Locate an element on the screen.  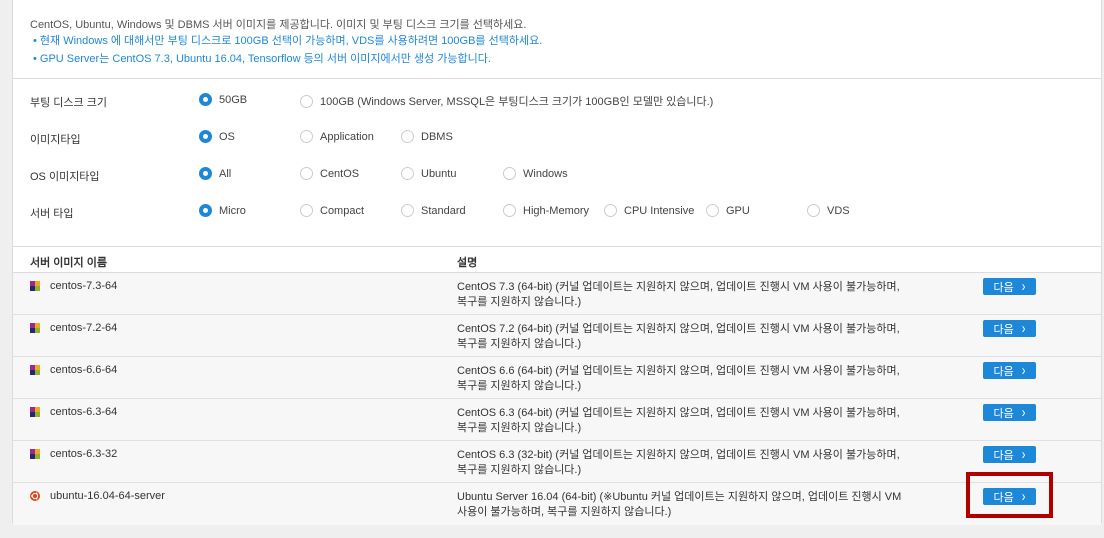
os-image-type-row: OS 이미지타입 All CentOS Ubuntu Windows is located at coordinates (557, 175).